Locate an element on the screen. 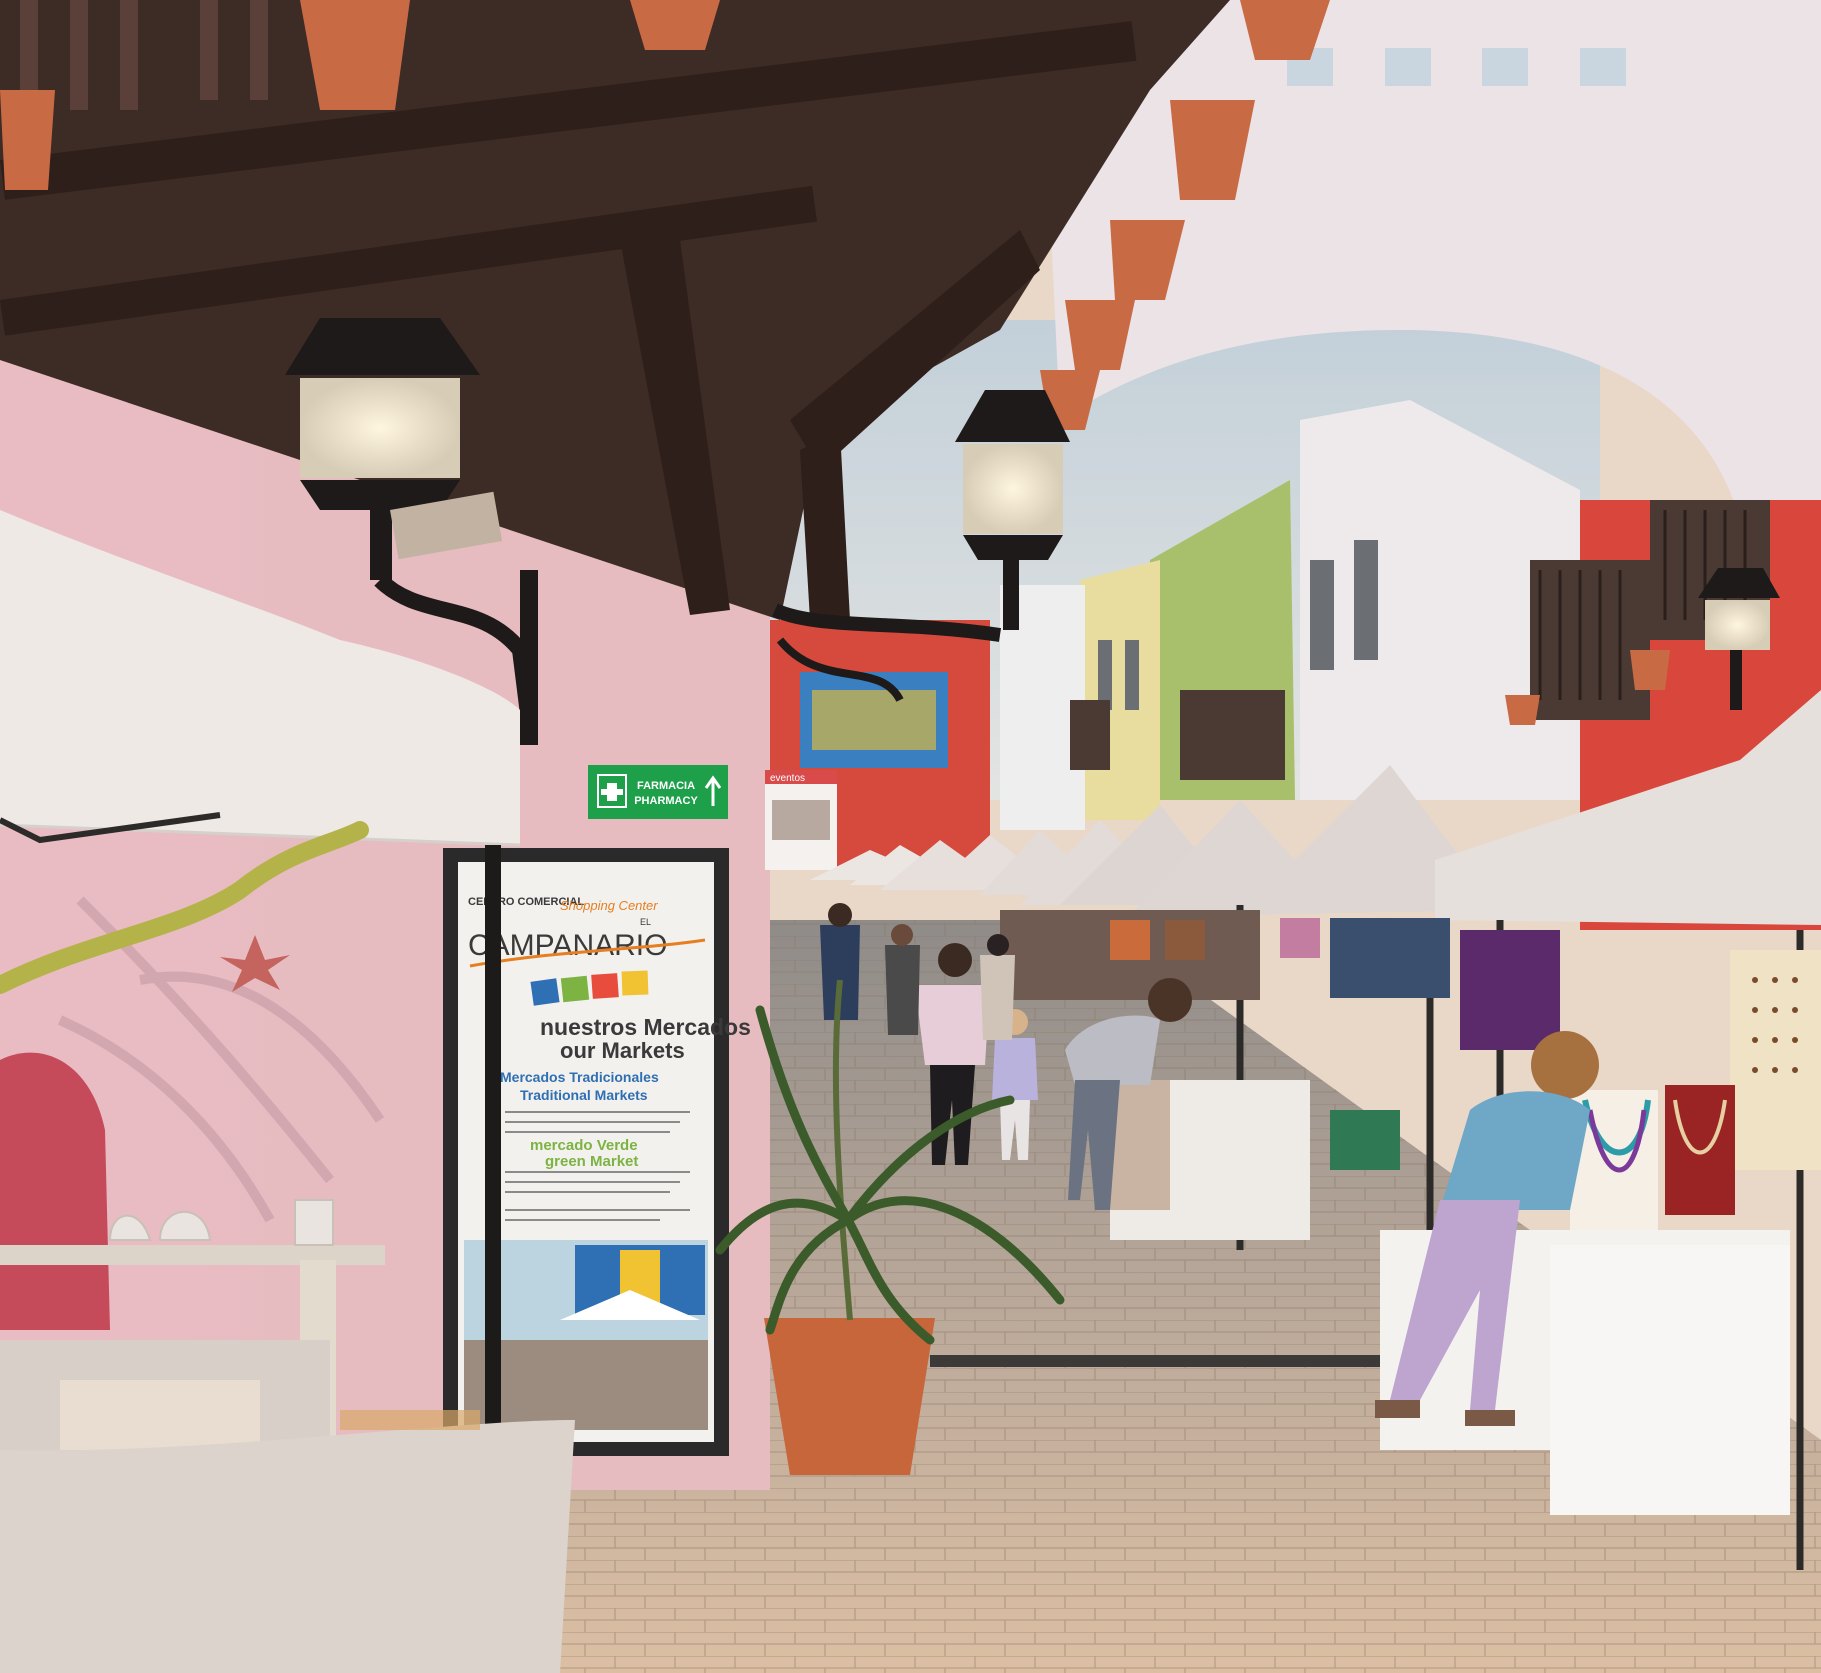 This screenshot has width=1821, height=1673. poster-line-es-1: nuestros Mercados is located at coordinates (645, 1027).